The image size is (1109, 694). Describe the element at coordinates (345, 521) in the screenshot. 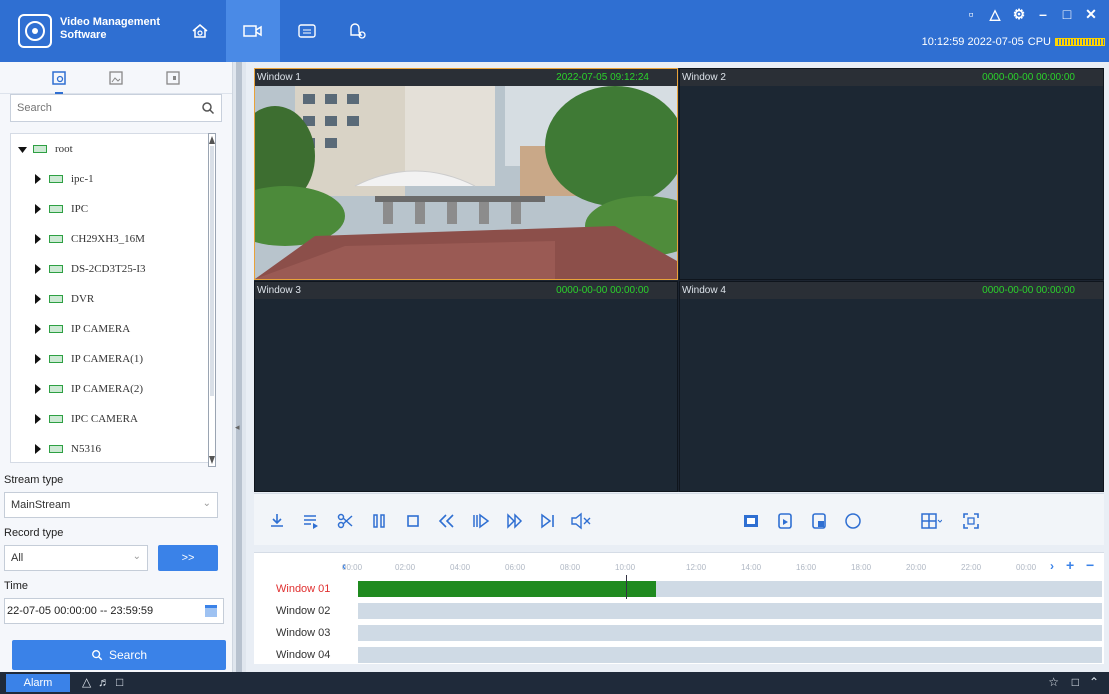

I see `clip-icon` at that location.